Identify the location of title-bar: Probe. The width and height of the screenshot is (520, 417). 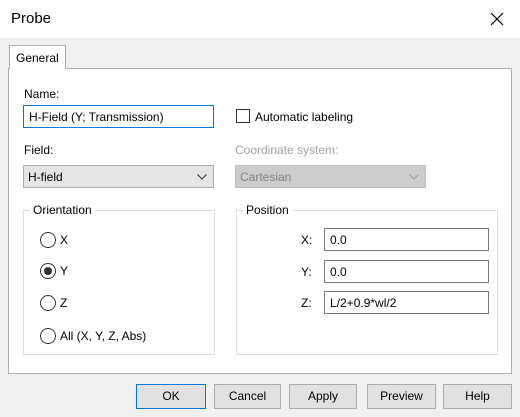
(260, 19).